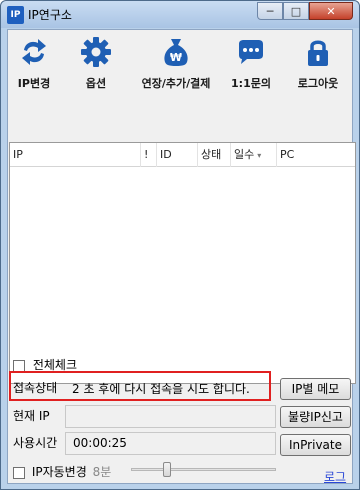 The height and width of the screenshot is (490, 360). Describe the element at coordinates (315, 417) in the screenshot. I see `report-bad-ip-button: 불량IP신고` at that location.